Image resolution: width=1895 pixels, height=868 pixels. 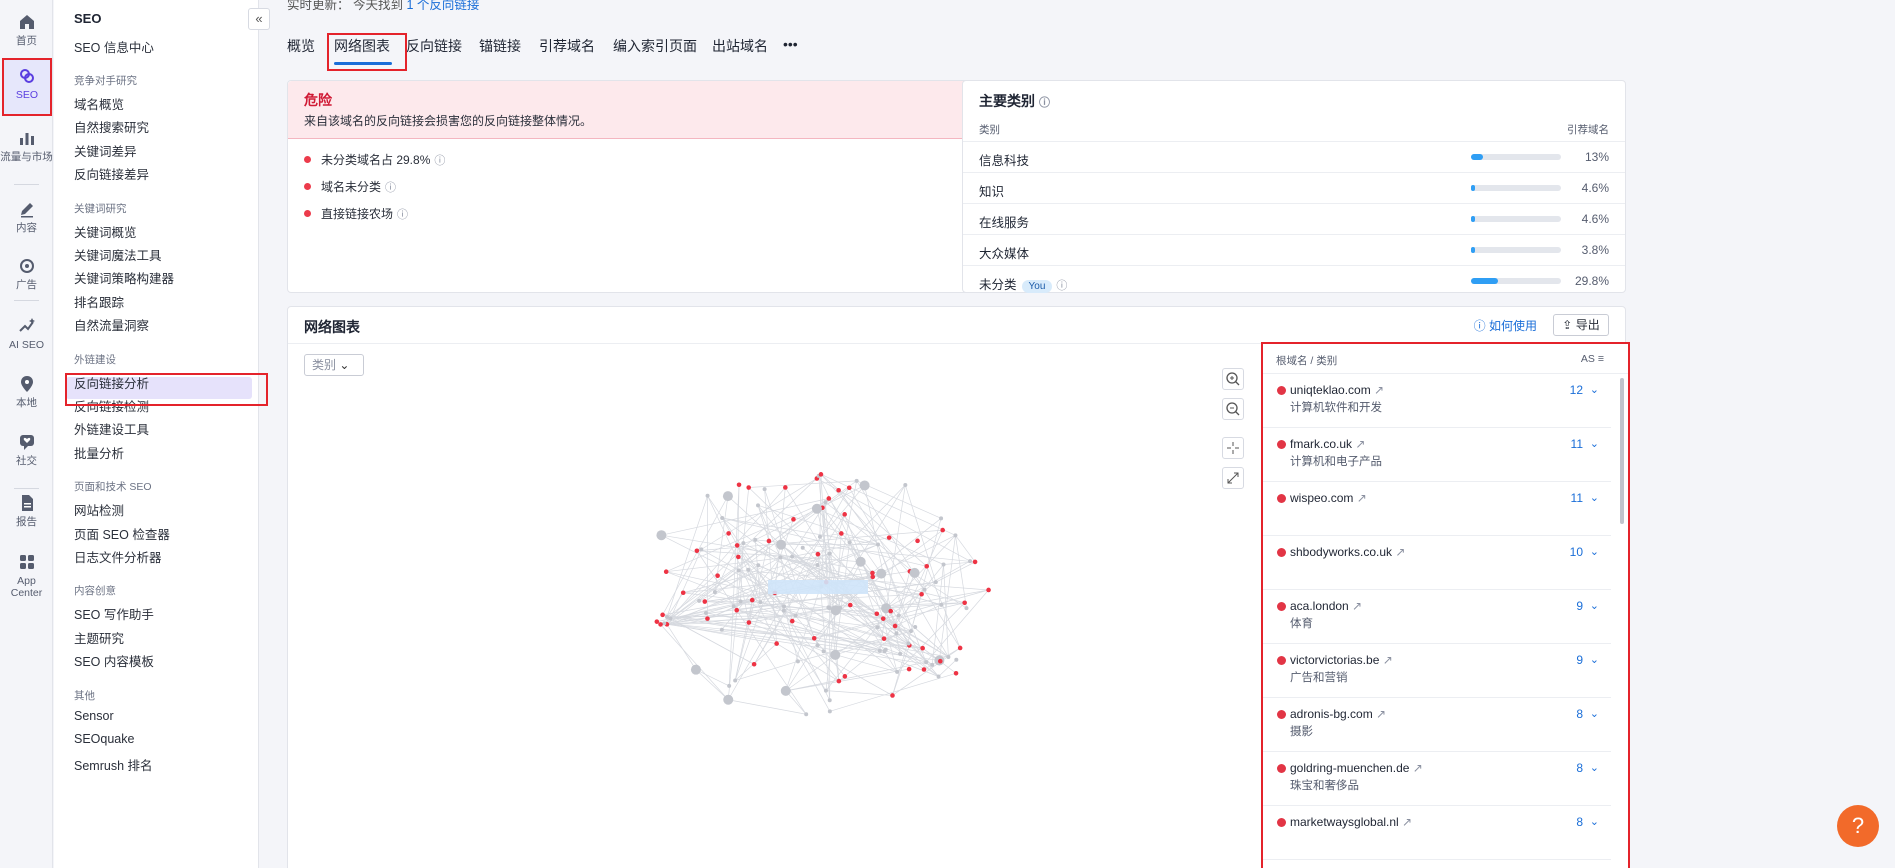 What do you see at coordinates (500, 46) in the screenshot?
I see `tab-3: 锚链接` at bounding box center [500, 46].